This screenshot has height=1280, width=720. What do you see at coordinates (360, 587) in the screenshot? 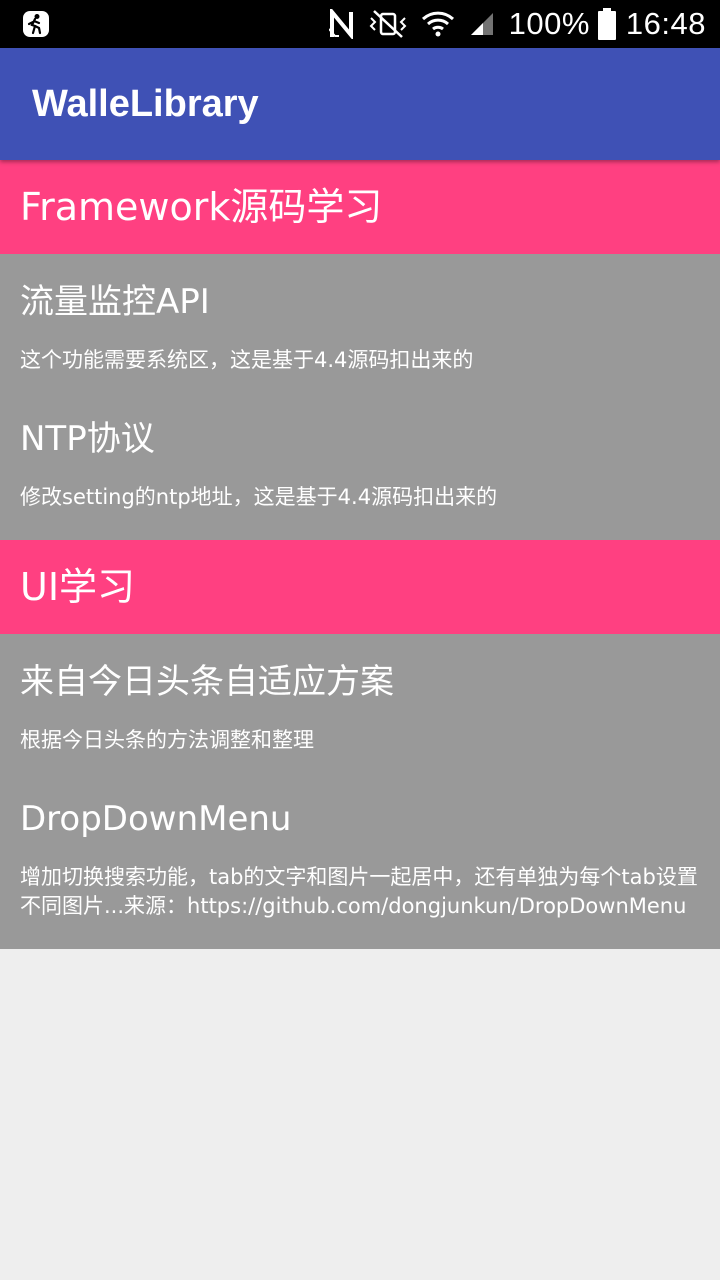
I see `section-header: UI学习` at bounding box center [360, 587].